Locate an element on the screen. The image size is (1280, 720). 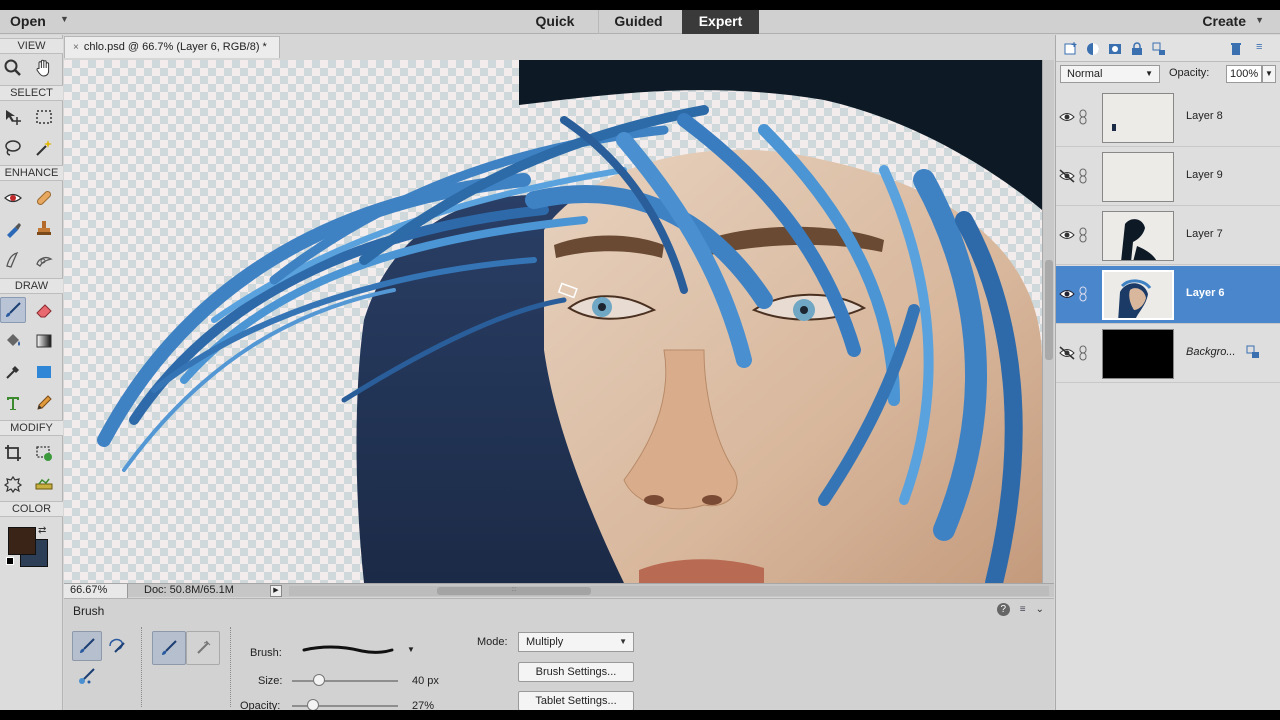
tool-options-controls: ? ≡ ⌄ is located at coordinates (1020, 609).